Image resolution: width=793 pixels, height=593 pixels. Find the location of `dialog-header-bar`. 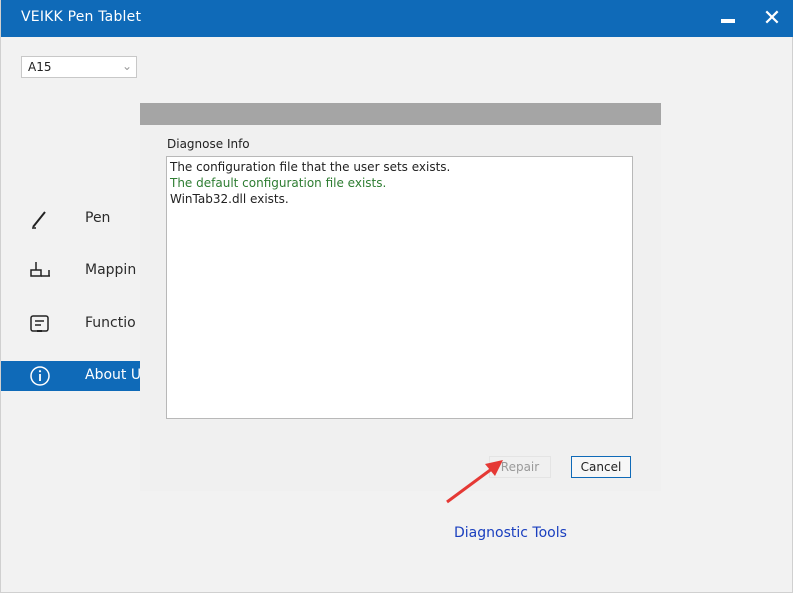

dialog-header-bar is located at coordinates (400, 114).